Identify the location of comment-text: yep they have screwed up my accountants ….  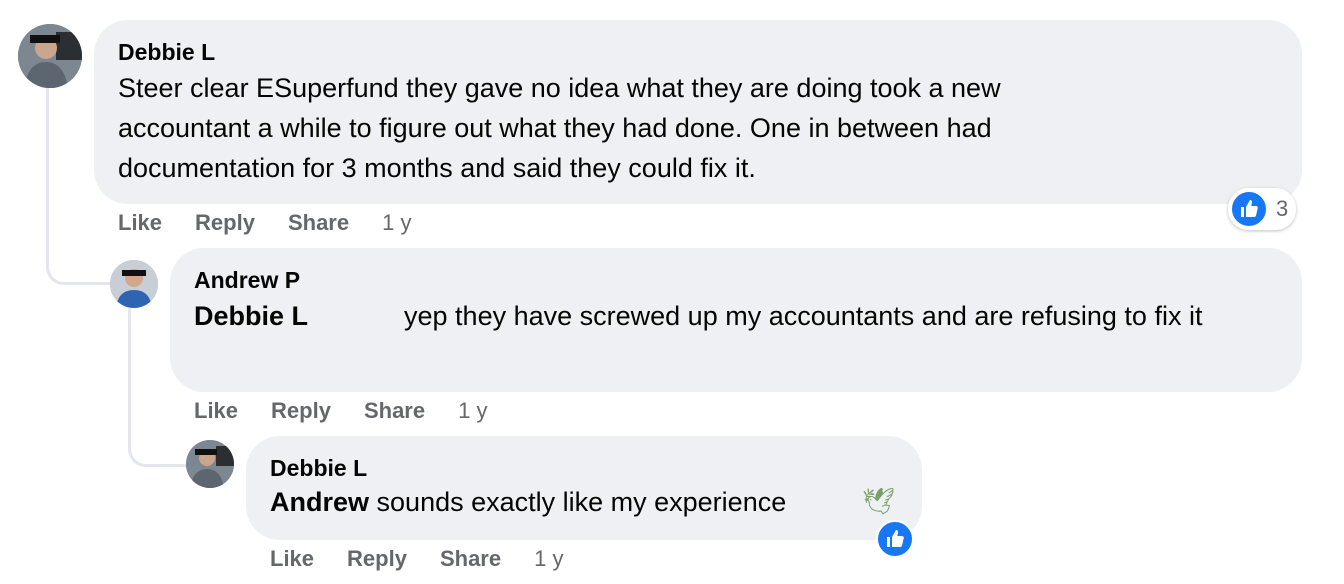
(803, 316).